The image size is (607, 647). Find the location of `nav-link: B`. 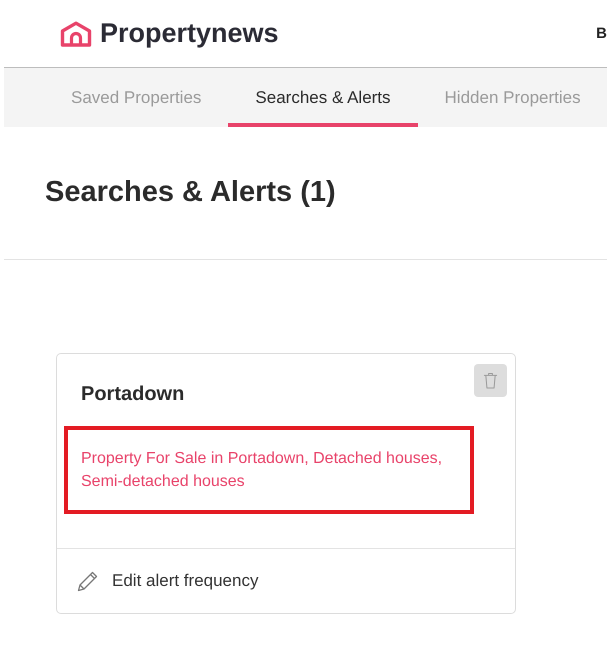

nav-link: B is located at coordinates (601, 33).